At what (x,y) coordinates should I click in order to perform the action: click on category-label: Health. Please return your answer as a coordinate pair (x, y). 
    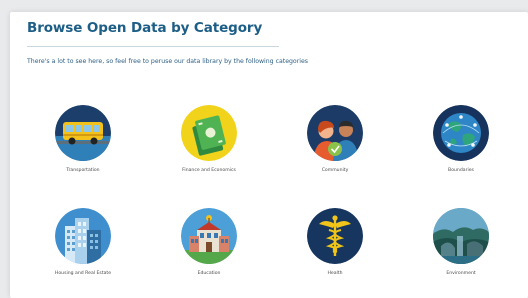
    Looking at the image, I should click on (335, 273).